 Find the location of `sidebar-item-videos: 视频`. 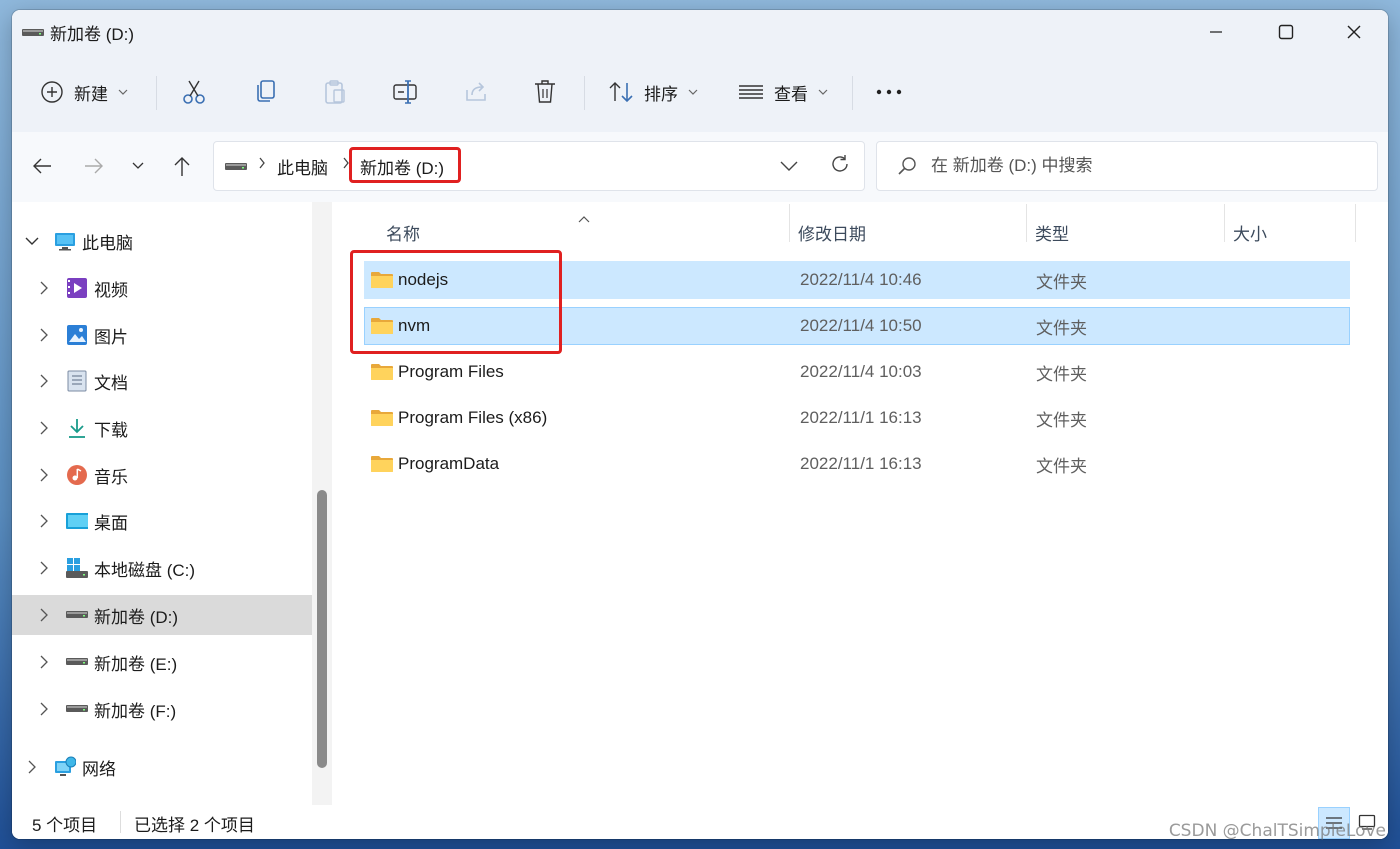

sidebar-item-videos: 视频 is located at coordinates (162, 288).